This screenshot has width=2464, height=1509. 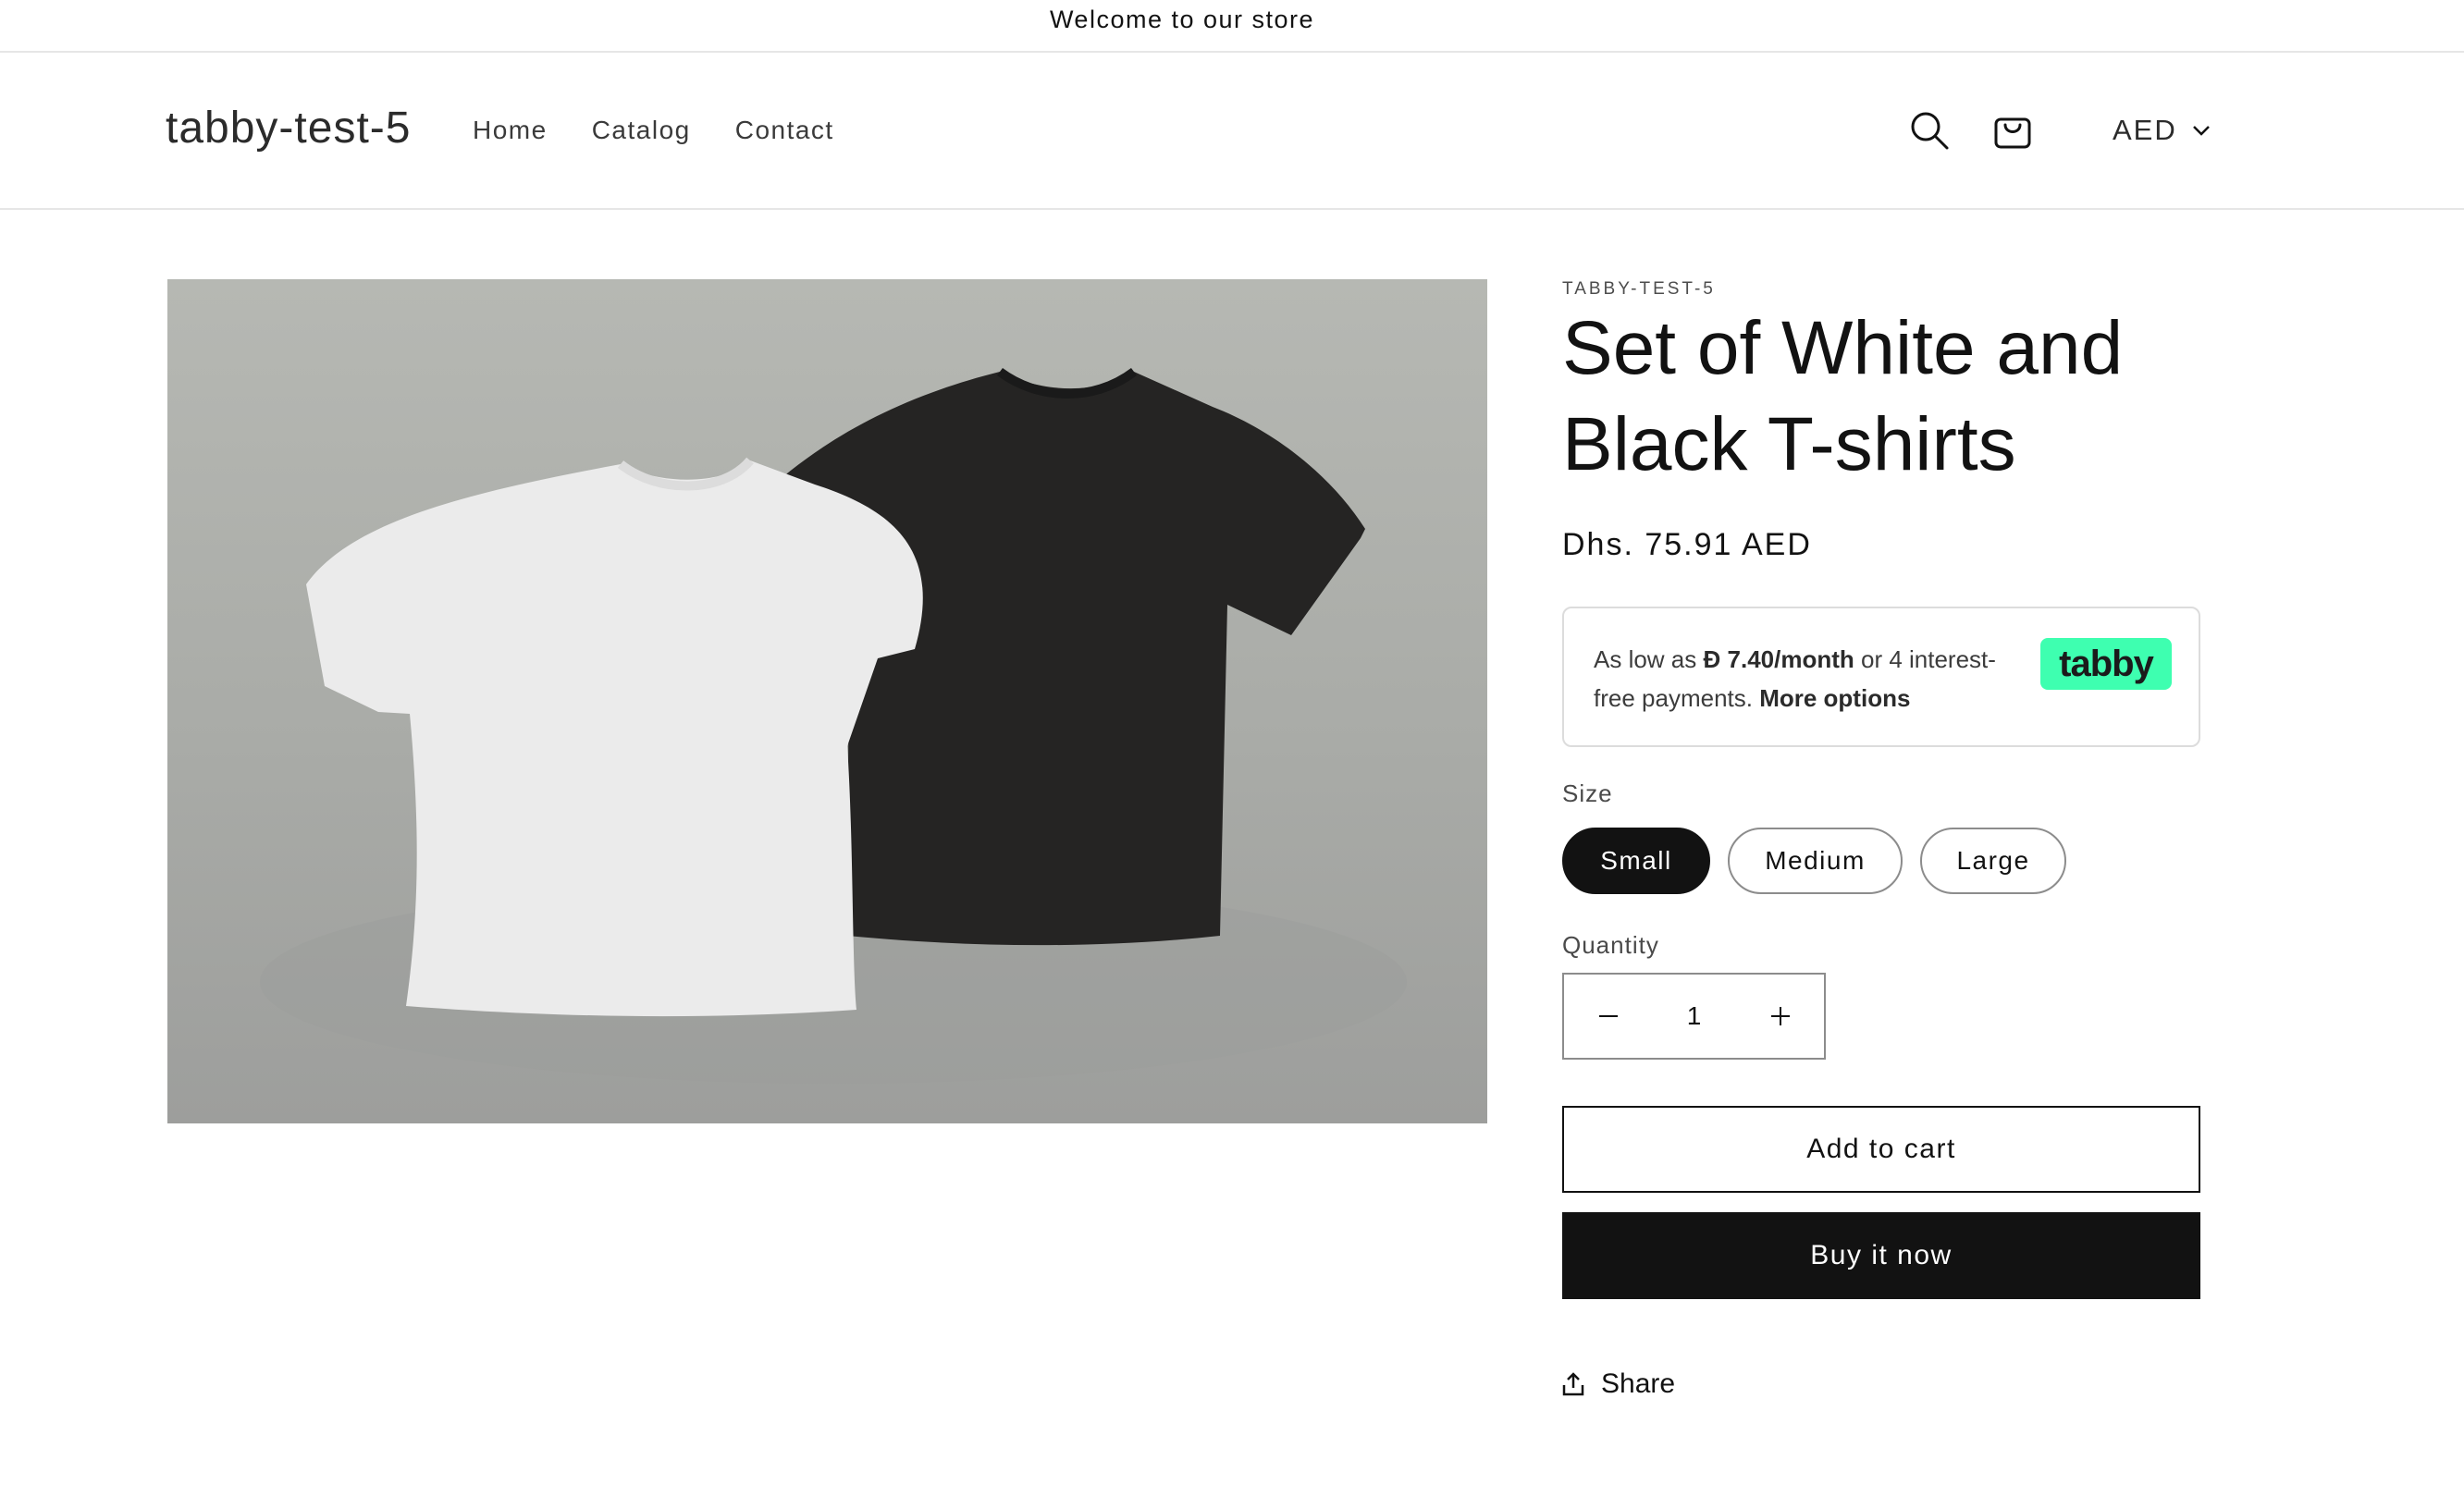 I want to click on add-to-cart-button: Add to cart, so click(x=1881, y=1149).